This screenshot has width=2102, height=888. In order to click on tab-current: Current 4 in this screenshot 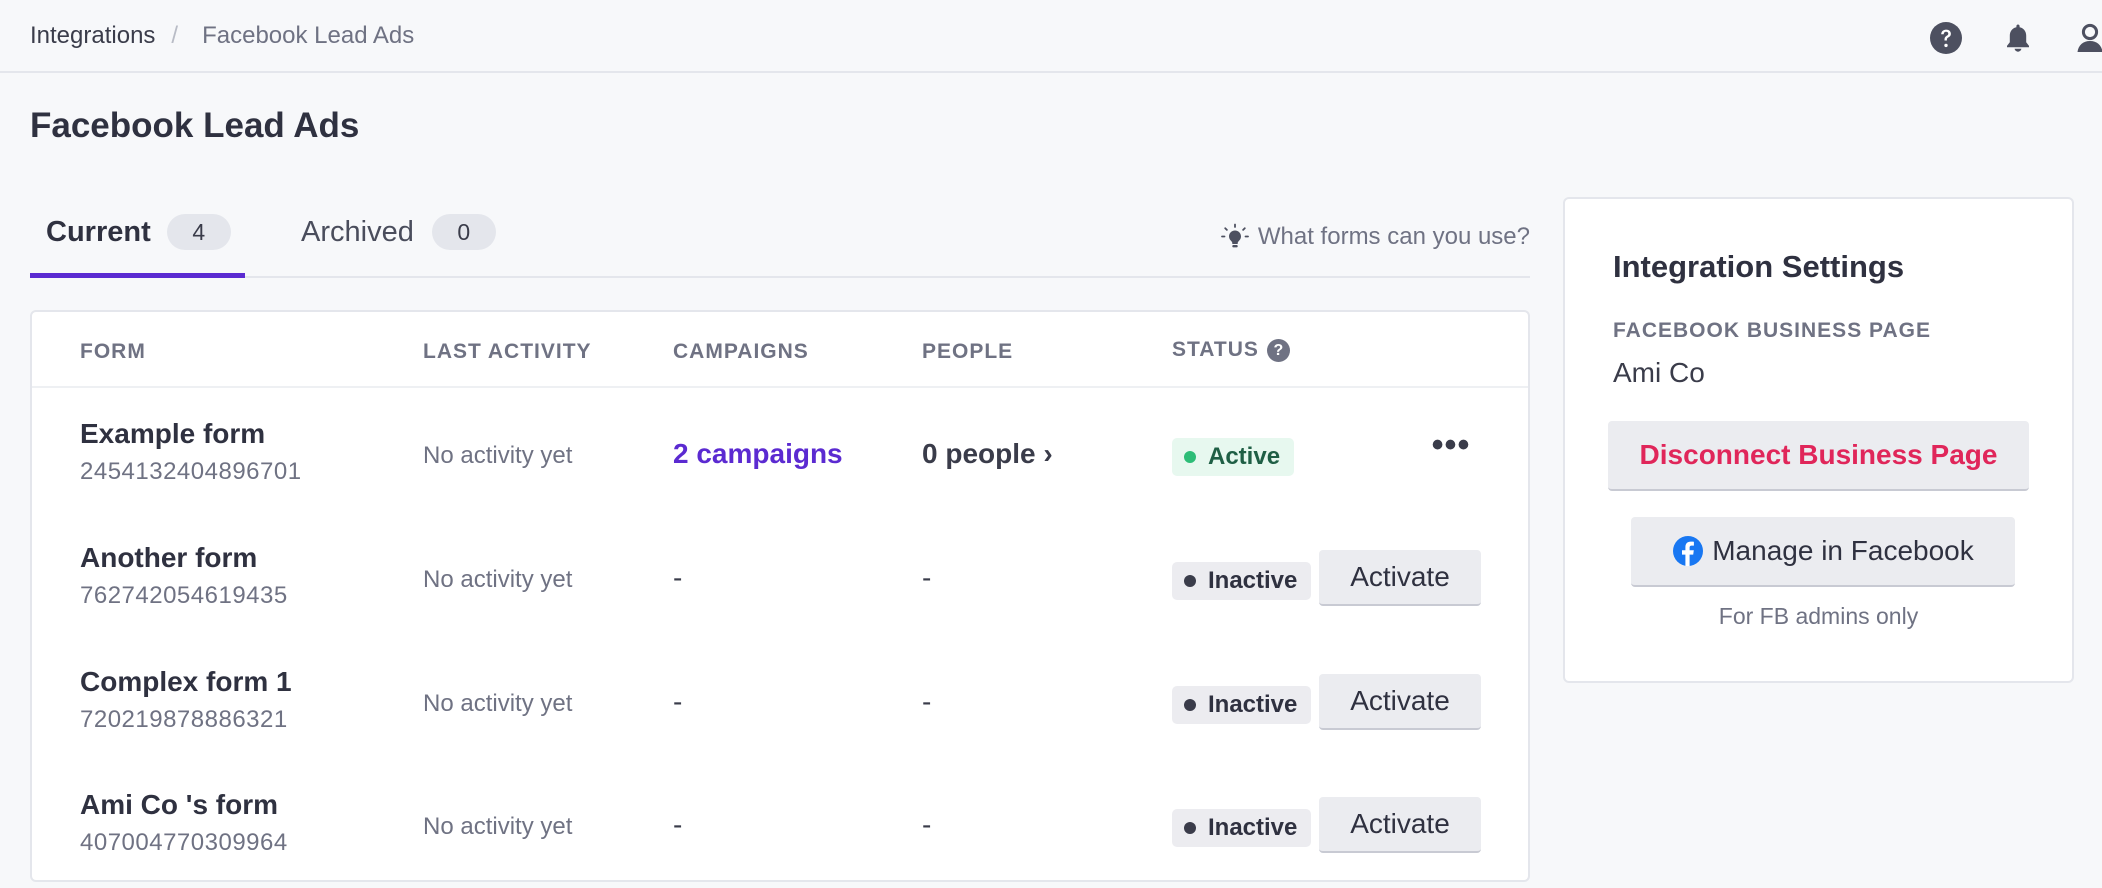, I will do `click(137, 246)`.